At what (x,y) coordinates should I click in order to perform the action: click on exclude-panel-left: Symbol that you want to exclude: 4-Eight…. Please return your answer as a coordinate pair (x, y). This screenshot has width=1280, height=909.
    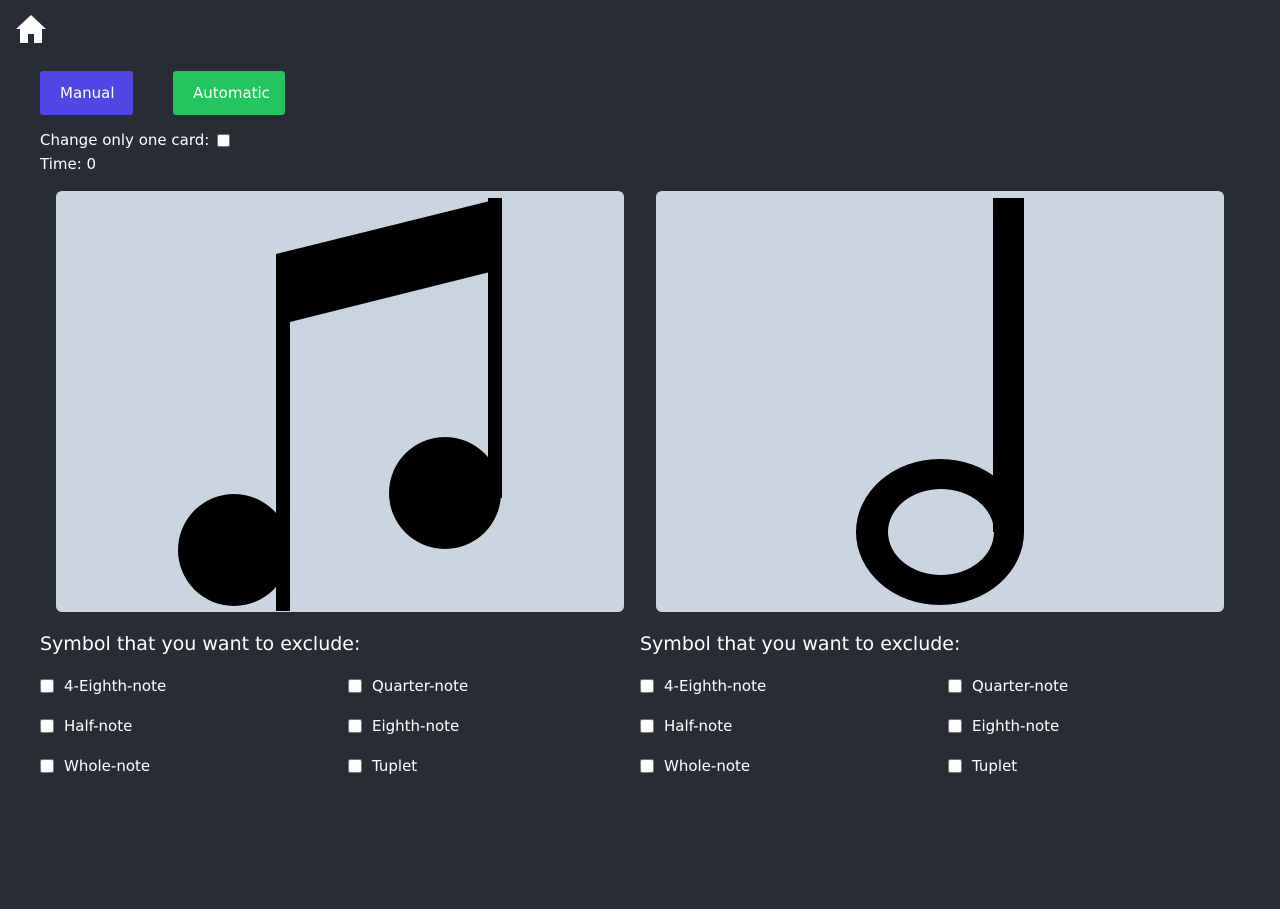
    Looking at the image, I should click on (340, 704).